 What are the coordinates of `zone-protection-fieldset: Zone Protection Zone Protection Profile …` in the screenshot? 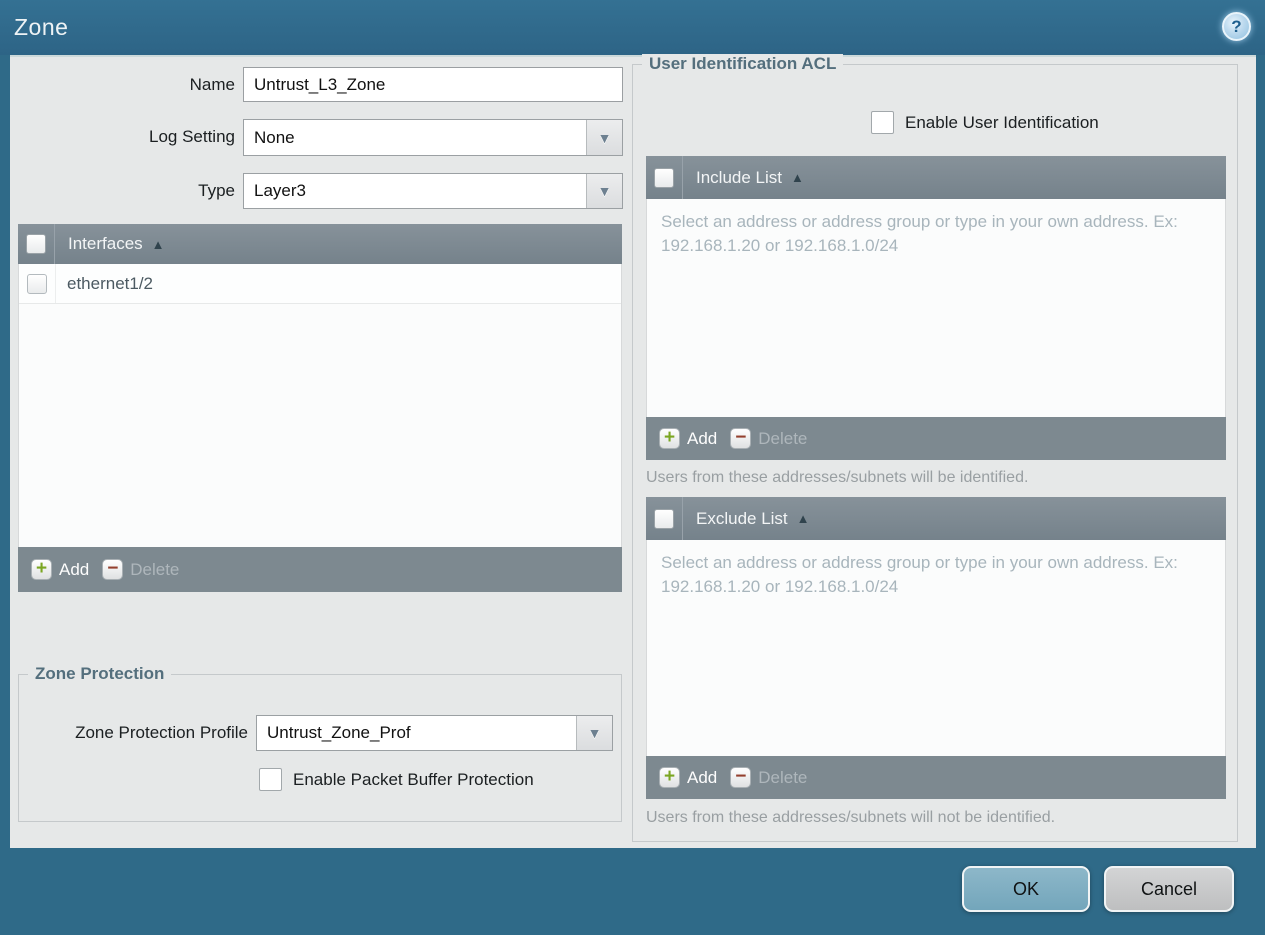 It's located at (320, 743).